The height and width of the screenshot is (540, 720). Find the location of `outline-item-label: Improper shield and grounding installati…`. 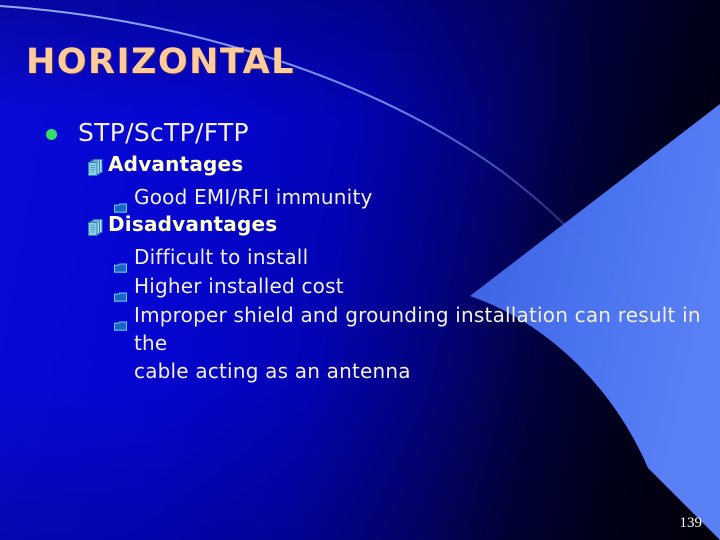

outline-item-label: Improper shield and grounding installati… is located at coordinates (417, 329).